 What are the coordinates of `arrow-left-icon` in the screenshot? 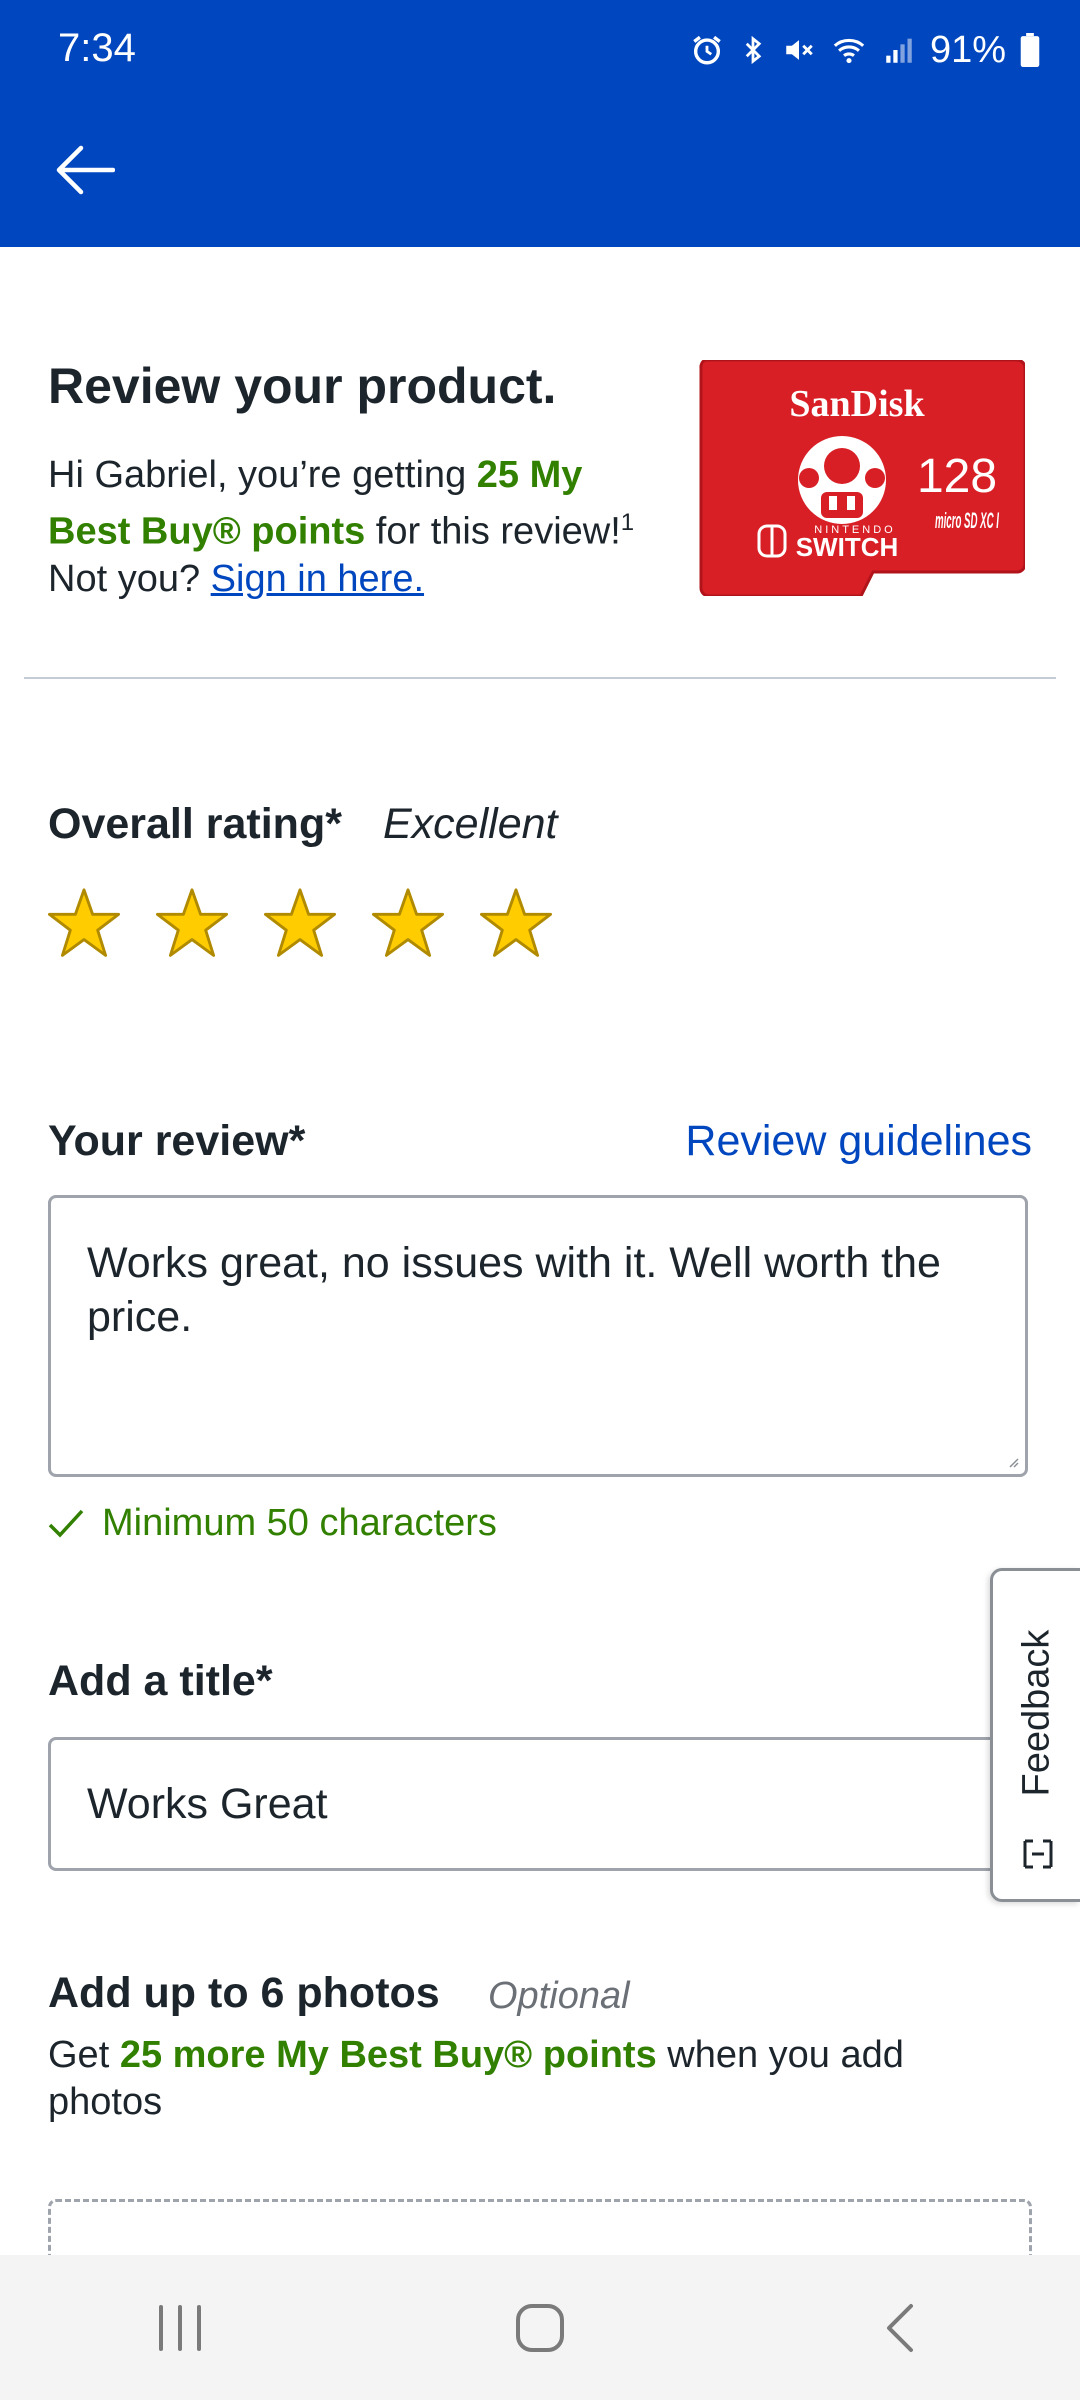 It's located at (85, 170).